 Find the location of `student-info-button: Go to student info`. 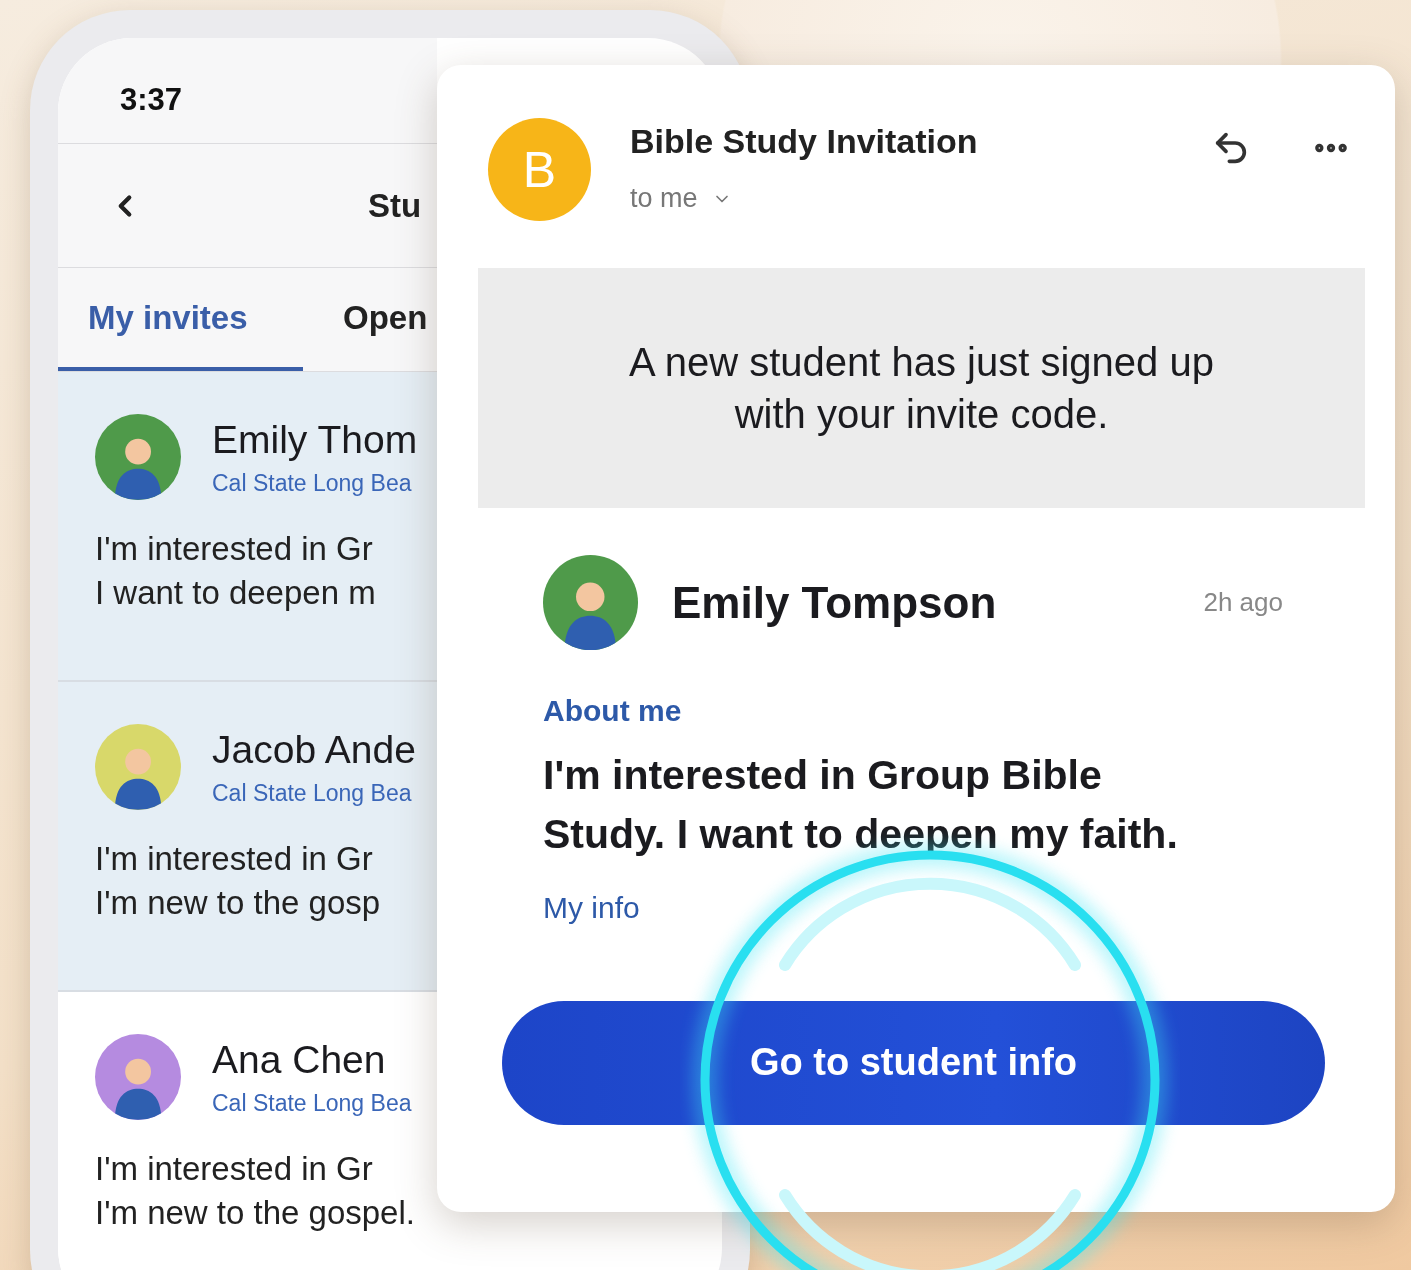

student-info-button: Go to student info is located at coordinates (913, 1062).